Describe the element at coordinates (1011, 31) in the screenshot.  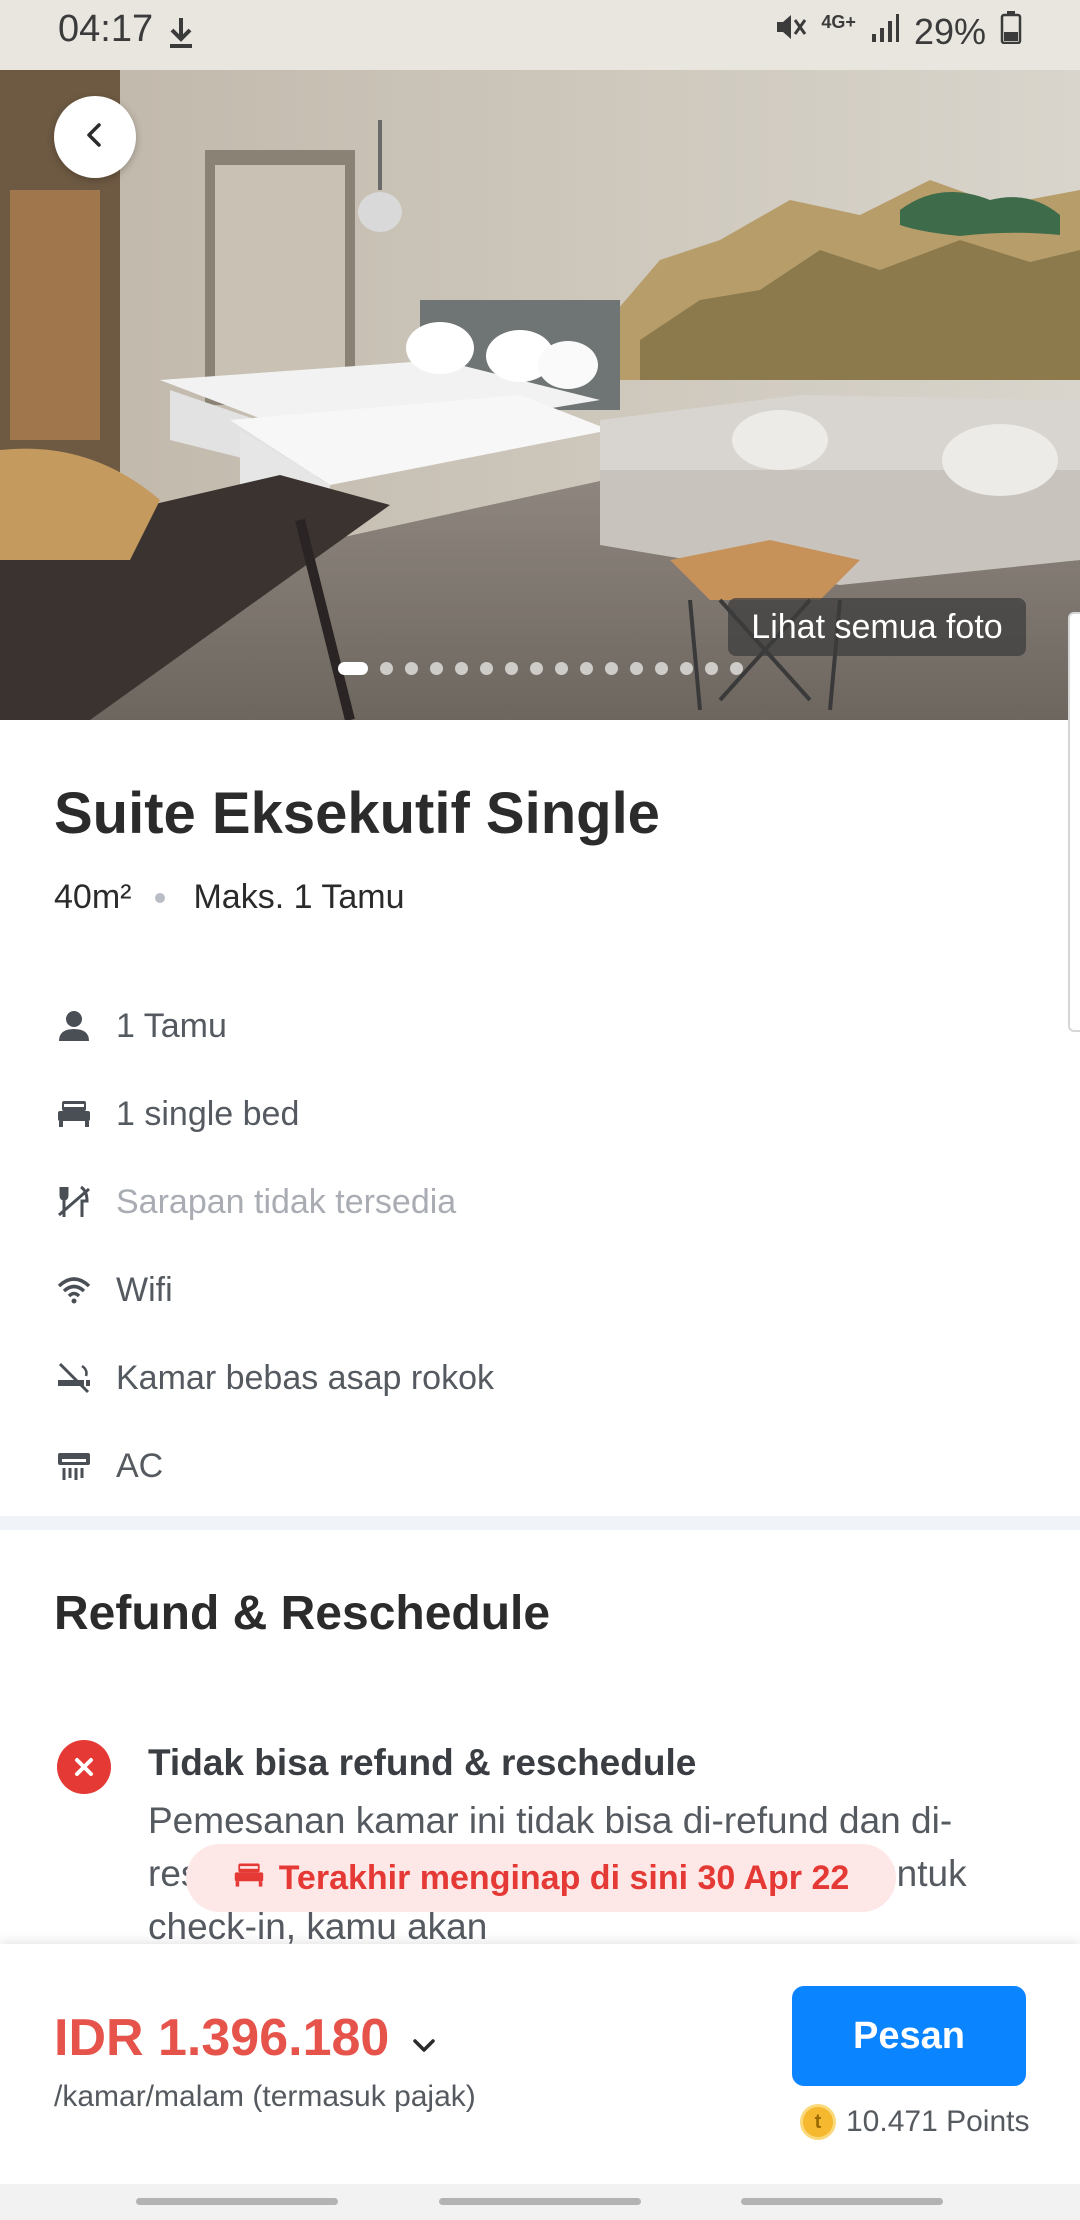
I see `battery-icon` at that location.